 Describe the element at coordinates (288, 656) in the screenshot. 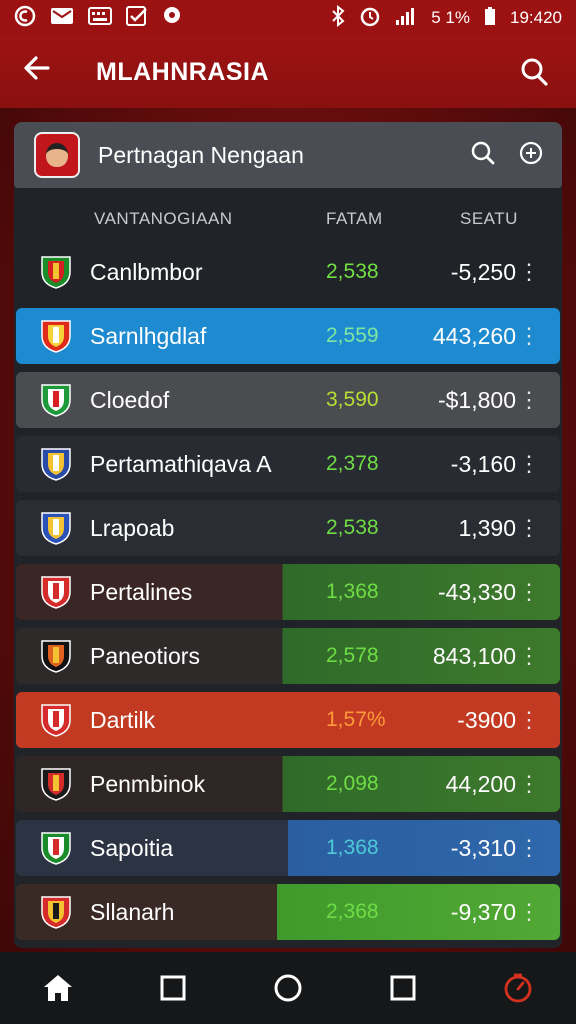

I see `table-row: Paneotiors 2,578 843,100 ⋮` at that location.